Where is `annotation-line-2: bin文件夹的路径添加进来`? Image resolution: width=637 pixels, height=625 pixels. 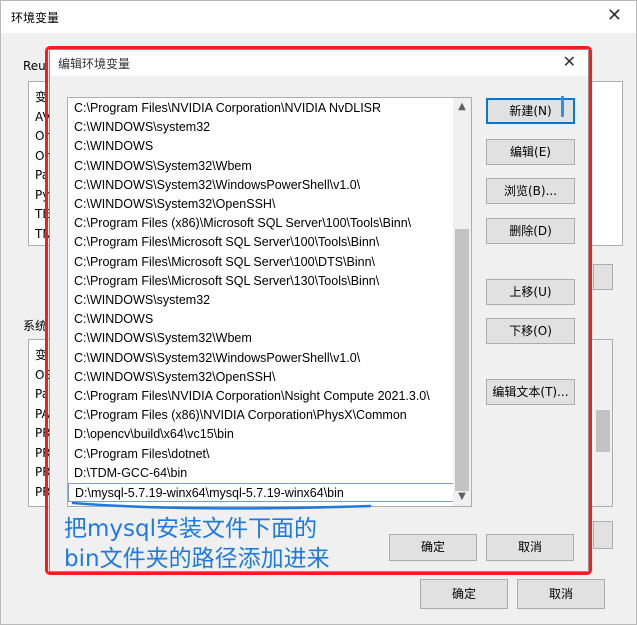
annotation-line-2: bin文件夹的路径添加进来 is located at coordinates (197, 559).